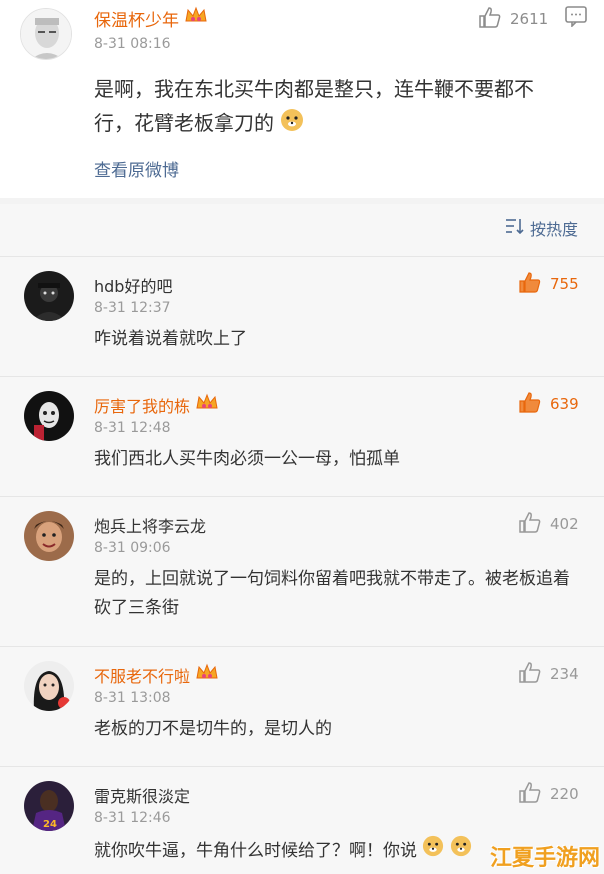 This screenshot has height=874, width=604. What do you see at coordinates (548, 794) in the screenshot?
I see `like-button: 220` at bounding box center [548, 794].